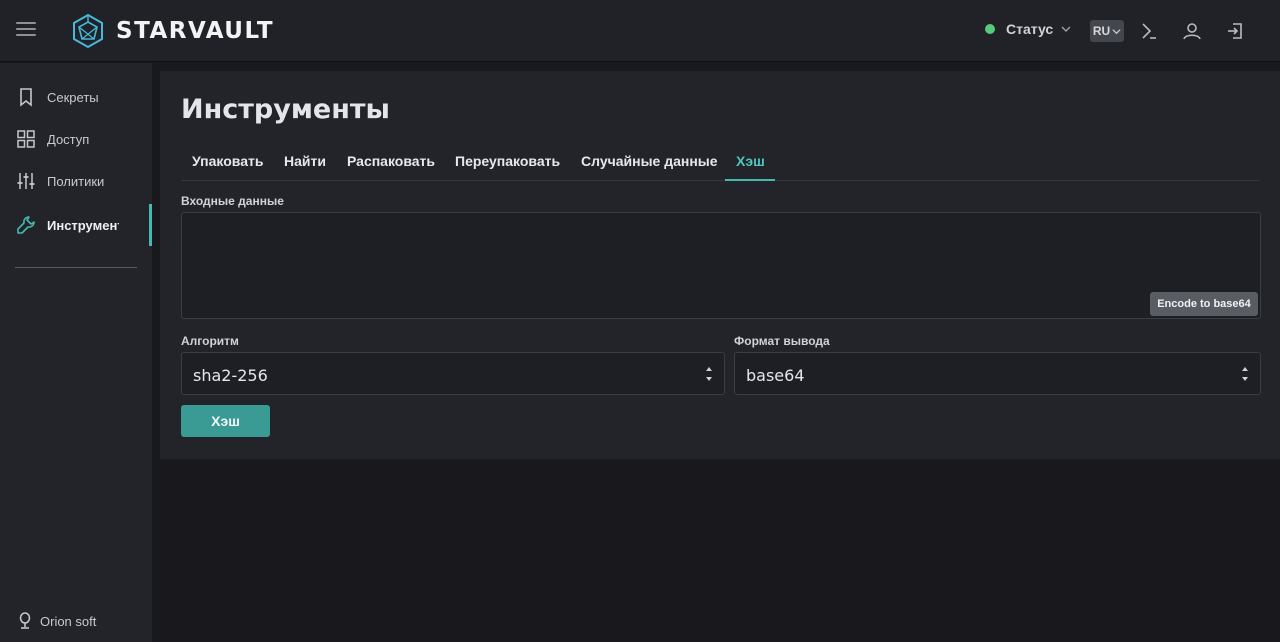 Image resolution: width=1280 pixels, height=642 pixels. I want to click on output-format-select: base64, so click(997, 373).